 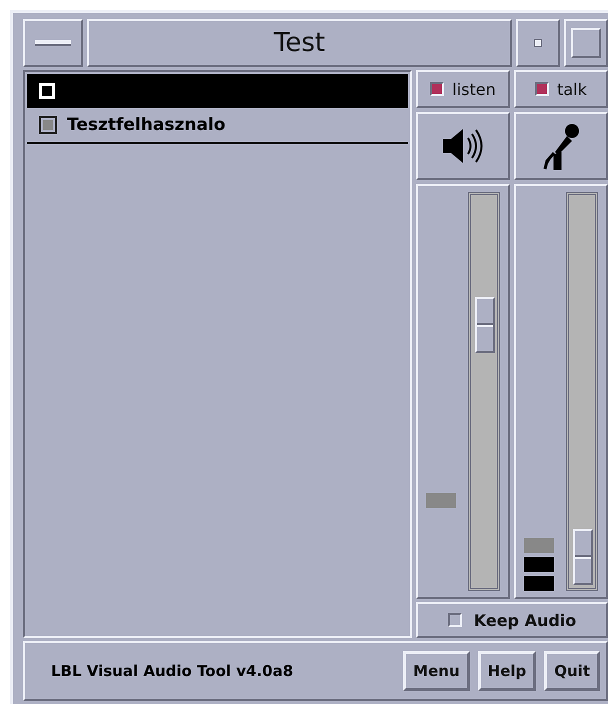 I want to click on minimize-button, so click(x=538, y=43).